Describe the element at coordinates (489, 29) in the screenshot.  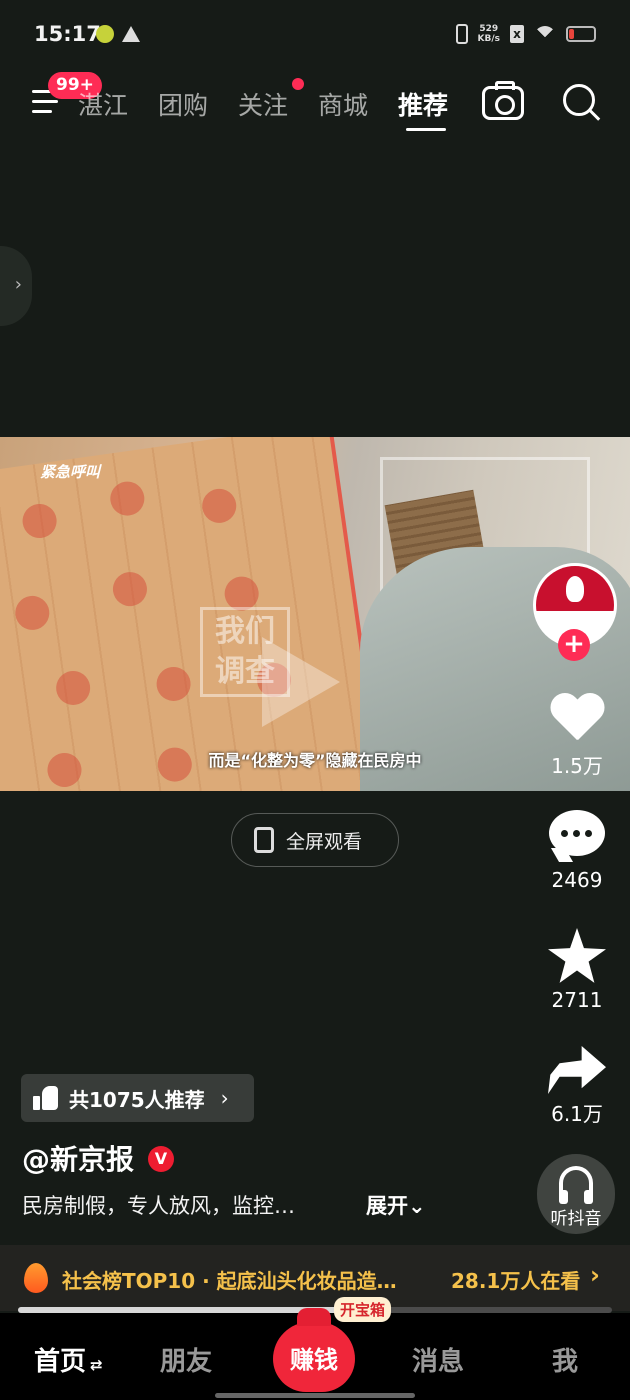
I see `net-speed-value: 529` at that location.